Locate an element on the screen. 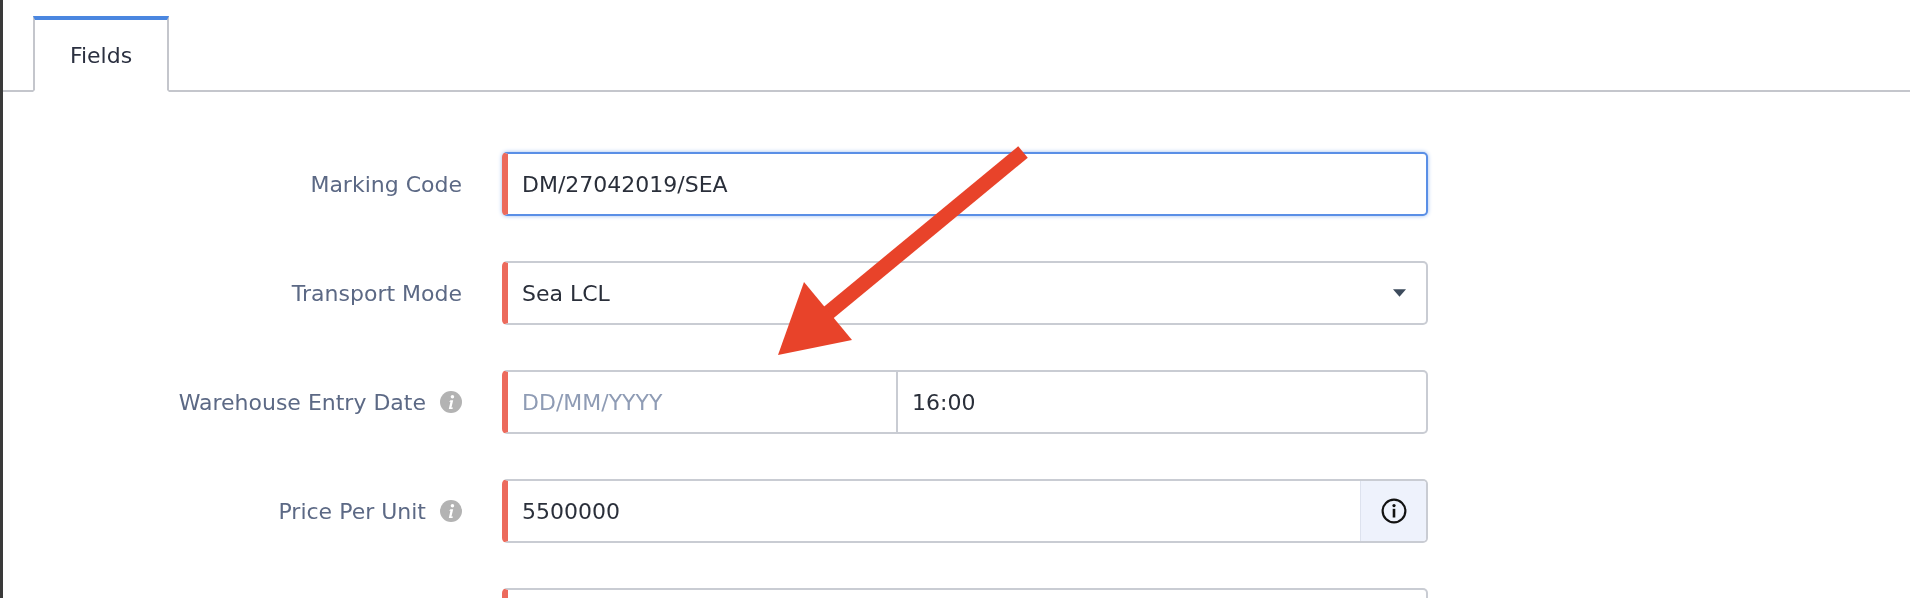  input-field: 5500000 is located at coordinates (965, 511).